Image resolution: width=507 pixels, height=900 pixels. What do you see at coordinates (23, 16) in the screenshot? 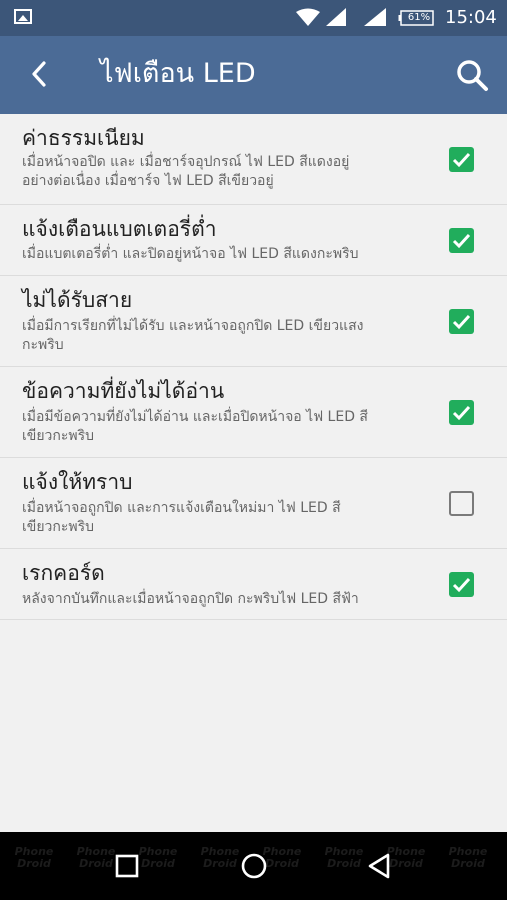
I see `image-notification-icon` at bounding box center [23, 16].